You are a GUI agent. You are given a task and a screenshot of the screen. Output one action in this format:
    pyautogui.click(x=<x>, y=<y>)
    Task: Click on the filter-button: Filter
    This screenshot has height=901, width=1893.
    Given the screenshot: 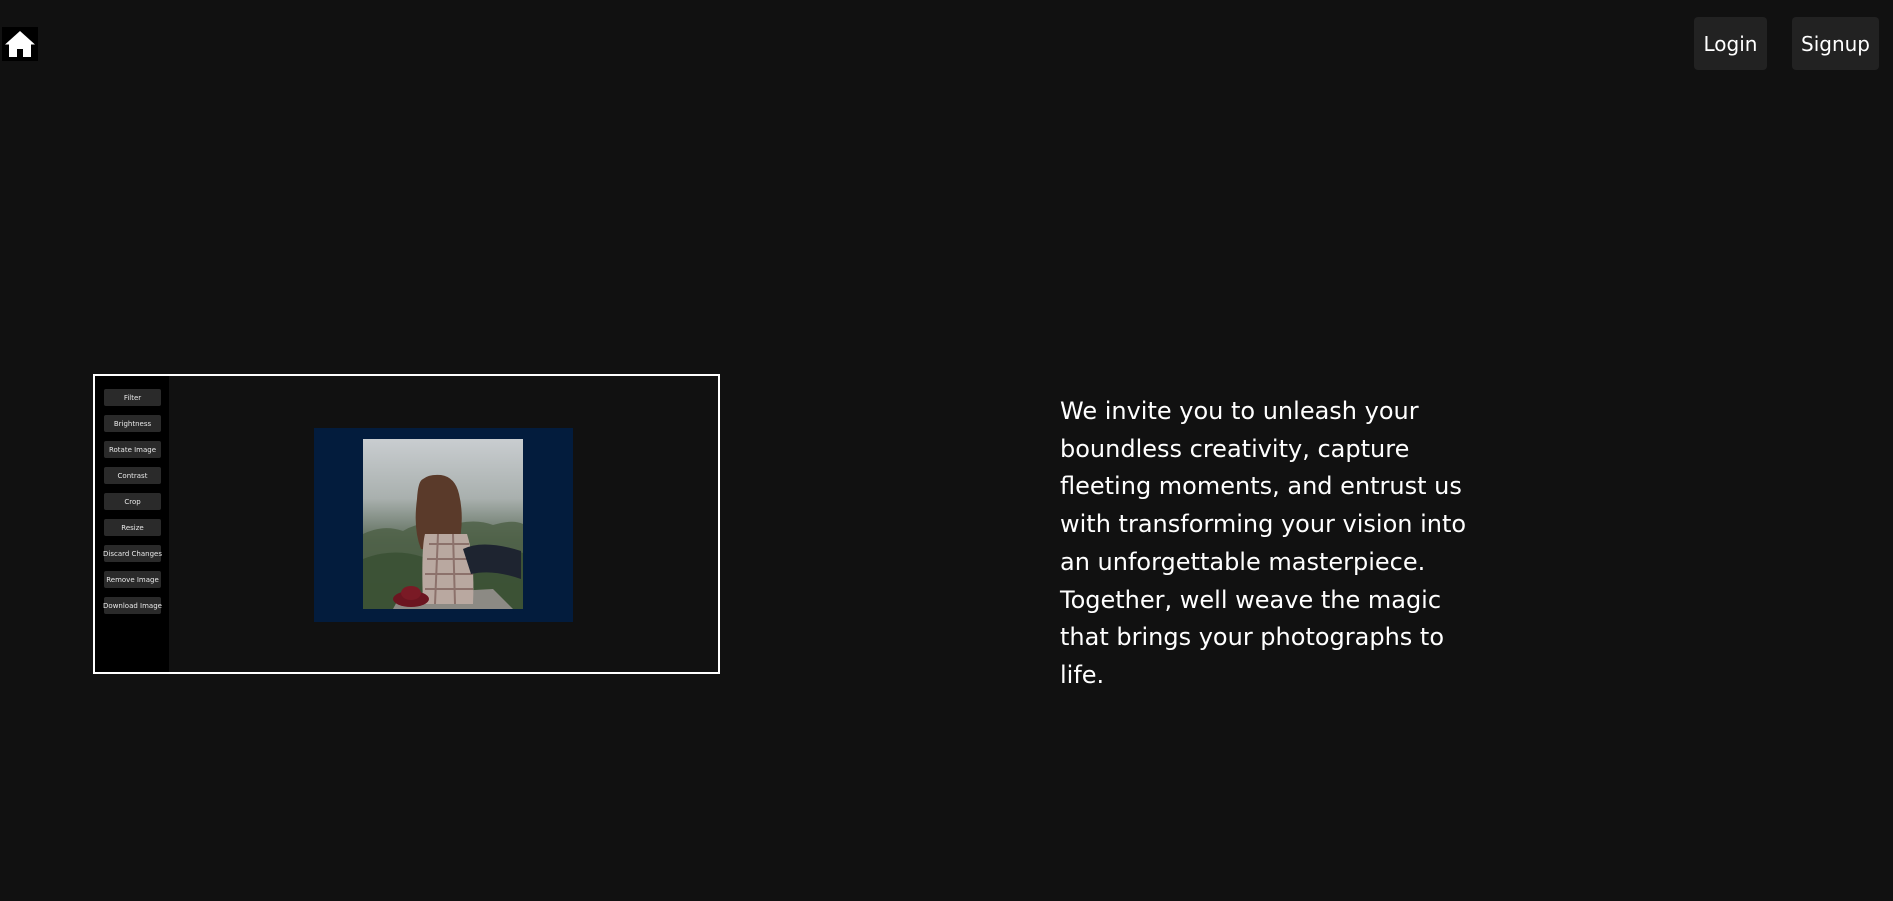 What is the action you would take?
    pyautogui.click(x=132, y=397)
    